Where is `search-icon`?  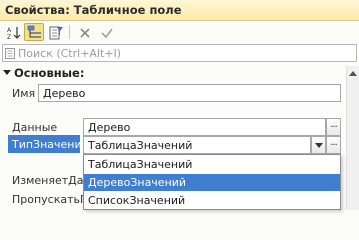 search-icon is located at coordinates (10, 53).